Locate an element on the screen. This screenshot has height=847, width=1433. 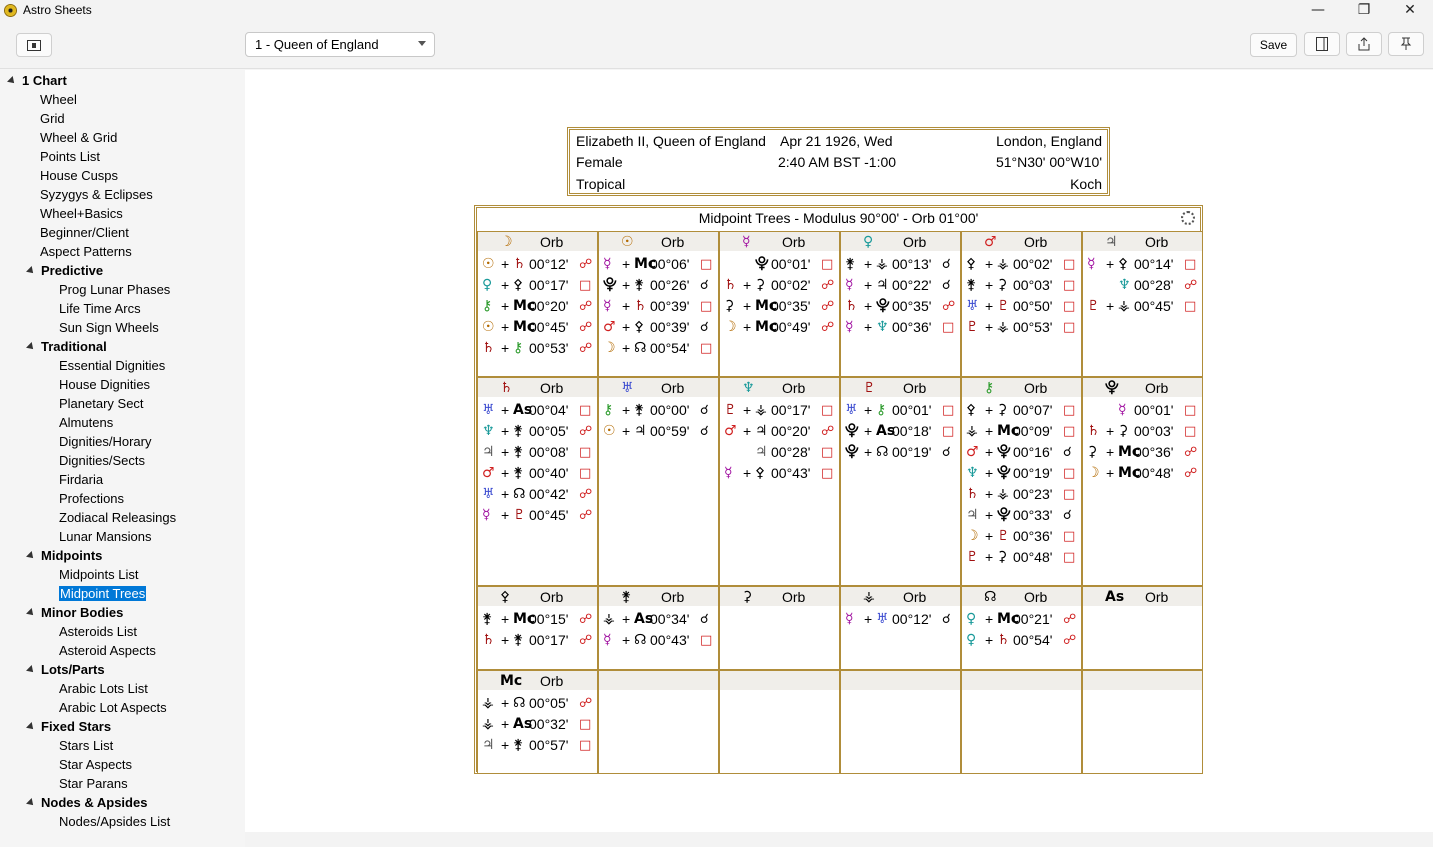
sidebar-item-beginner-client: Beginner/Client is located at coordinates (84, 232).